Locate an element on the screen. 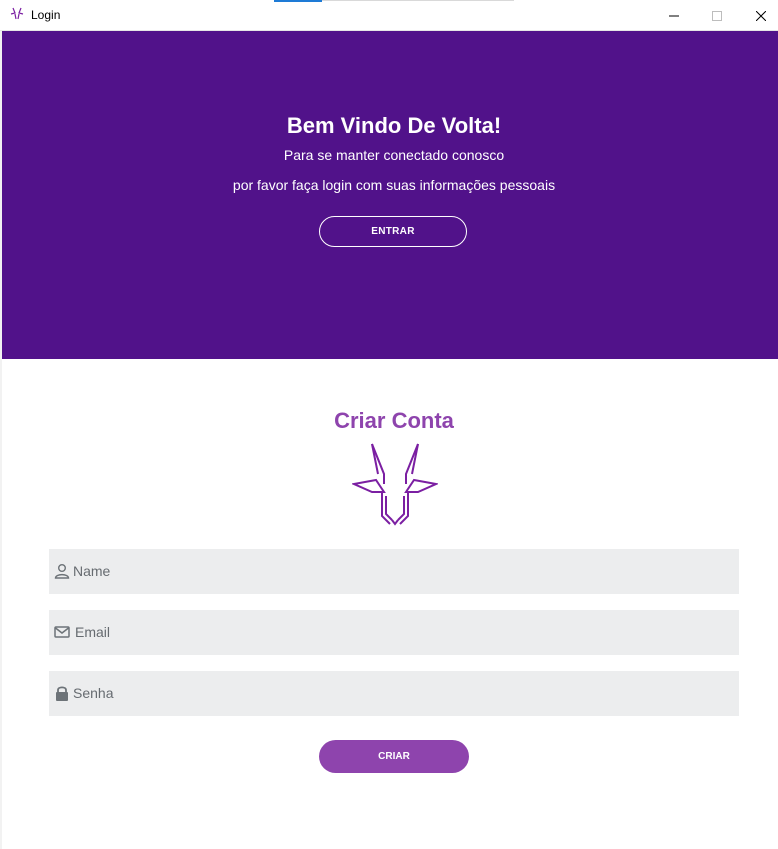 The image size is (778, 849). maximize-icon is located at coordinates (717, 15).